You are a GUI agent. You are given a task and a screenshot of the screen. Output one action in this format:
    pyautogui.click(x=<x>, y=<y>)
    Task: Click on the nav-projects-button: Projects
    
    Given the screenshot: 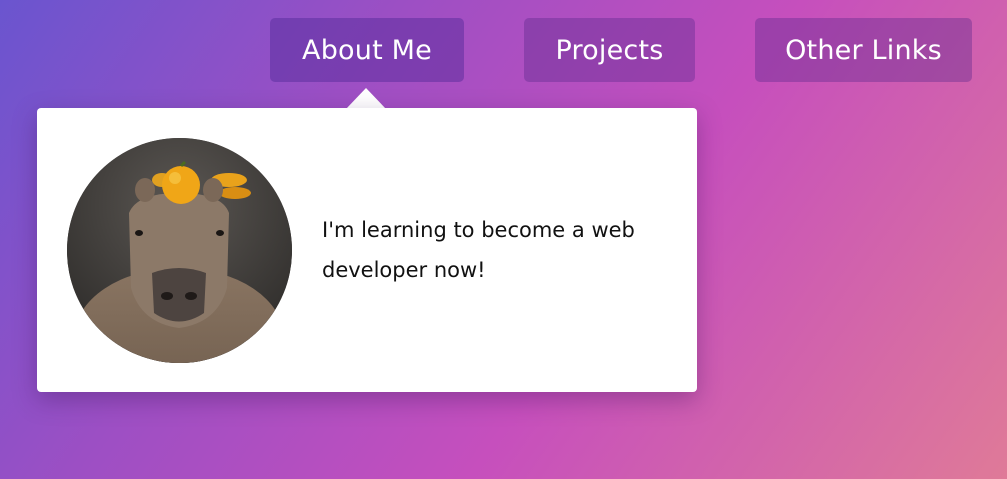 What is the action you would take?
    pyautogui.click(x=609, y=50)
    